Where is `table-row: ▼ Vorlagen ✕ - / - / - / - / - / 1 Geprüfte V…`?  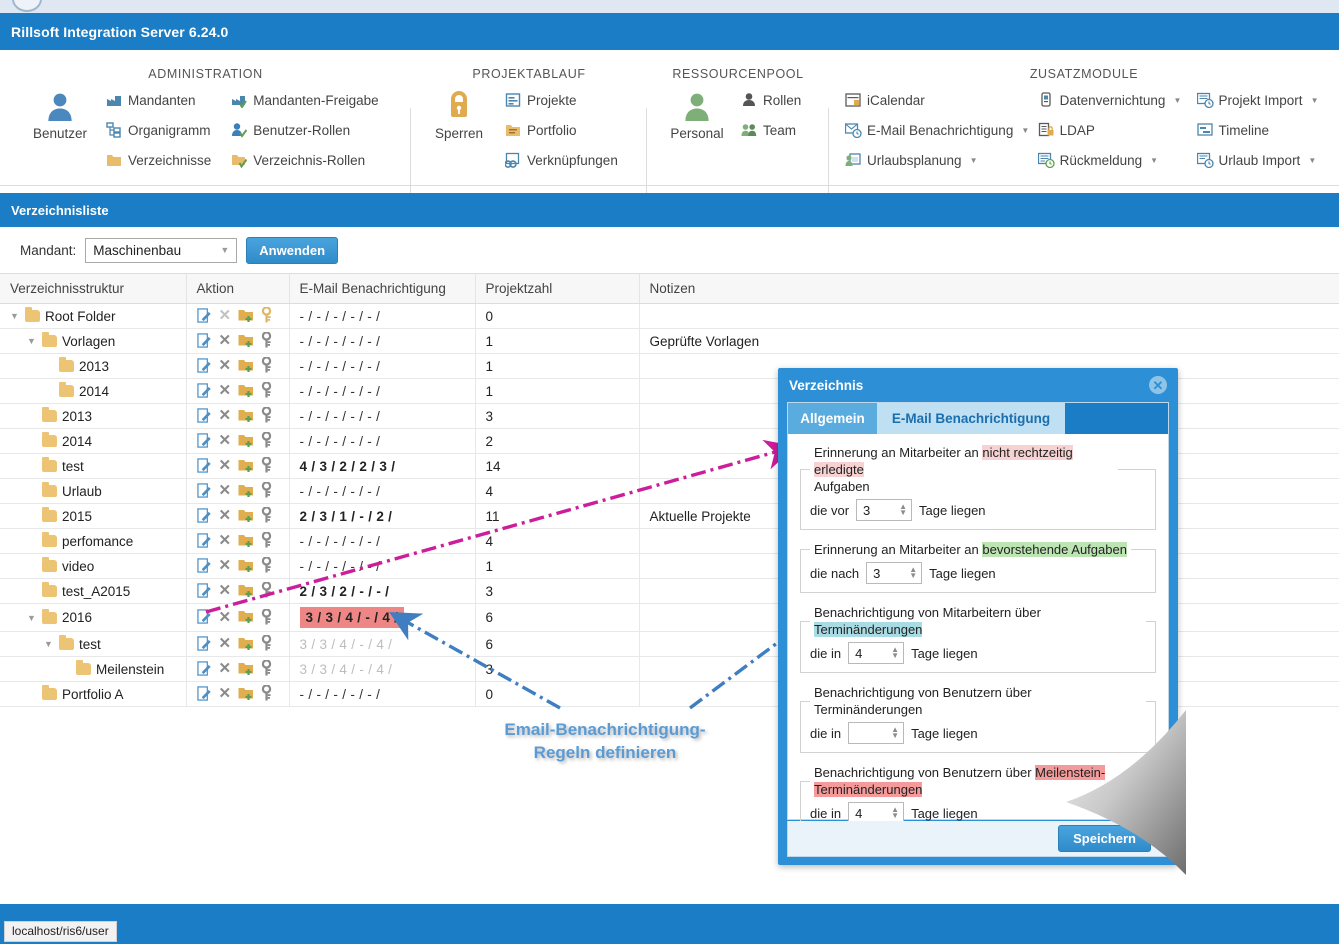
table-row: ▼ Vorlagen ✕ - / - / - / - / - / 1 Geprüfte V… is located at coordinates (669, 341).